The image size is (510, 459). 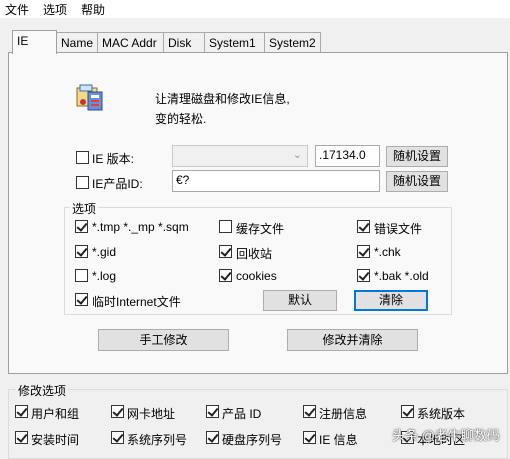 What do you see at coordinates (17, 9) in the screenshot?
I see `menu-file: 文件` at bounding box center [17, 9].